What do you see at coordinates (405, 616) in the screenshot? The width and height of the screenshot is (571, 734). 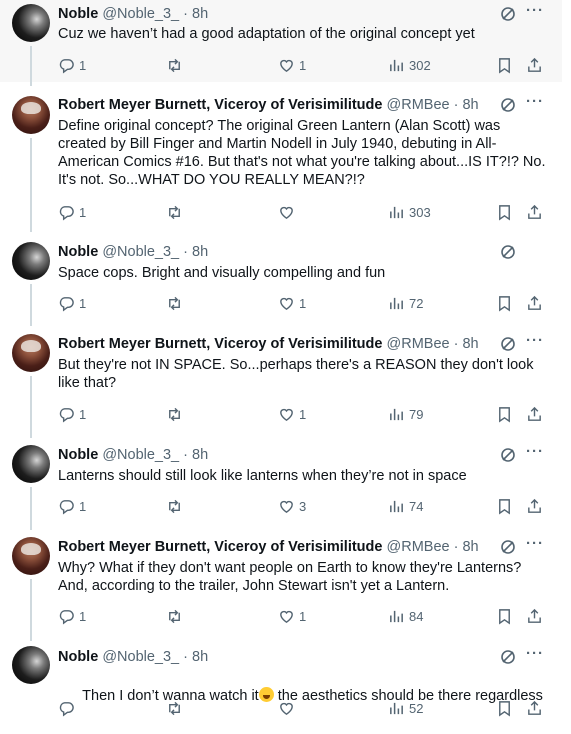 I see `views-button: 84` at bounding box center [405, 616].